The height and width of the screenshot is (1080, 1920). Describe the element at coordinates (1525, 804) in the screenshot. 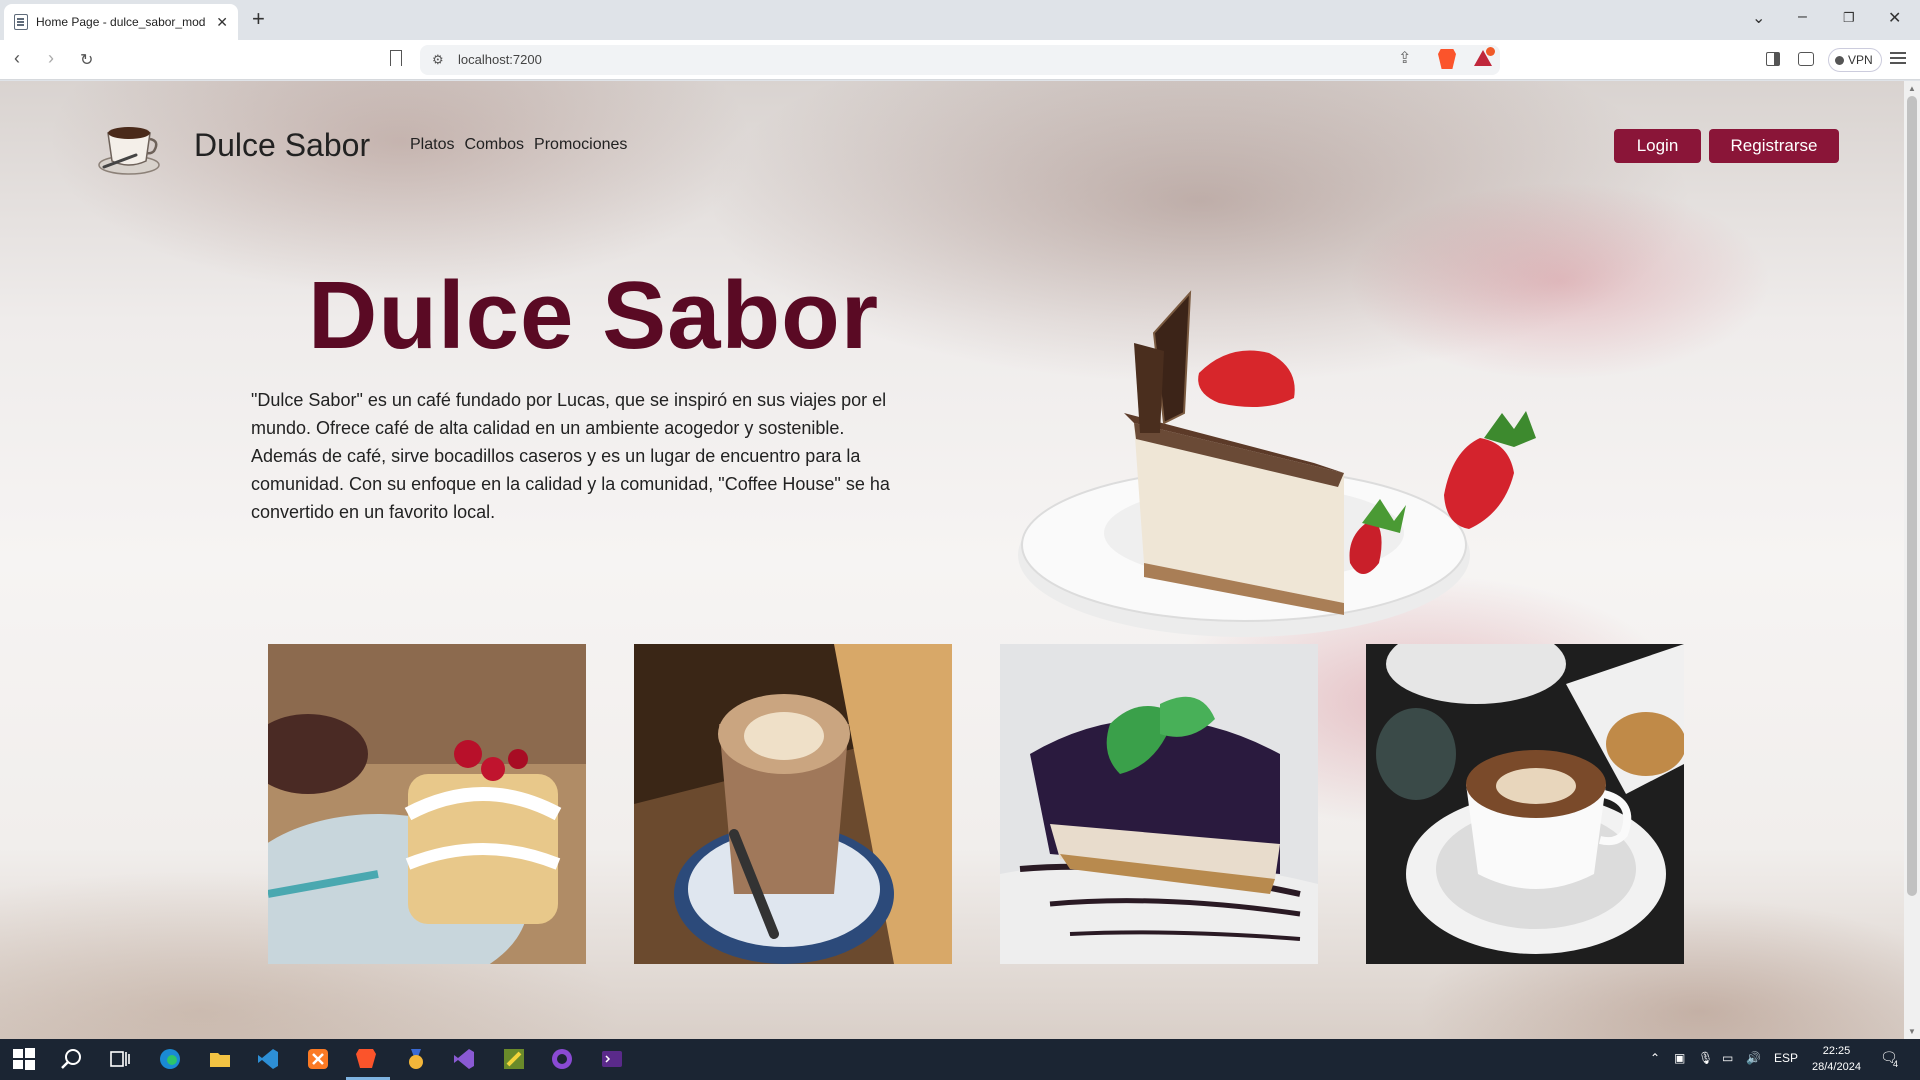

I see `gallery-image-cappuccino-cup` at that location.